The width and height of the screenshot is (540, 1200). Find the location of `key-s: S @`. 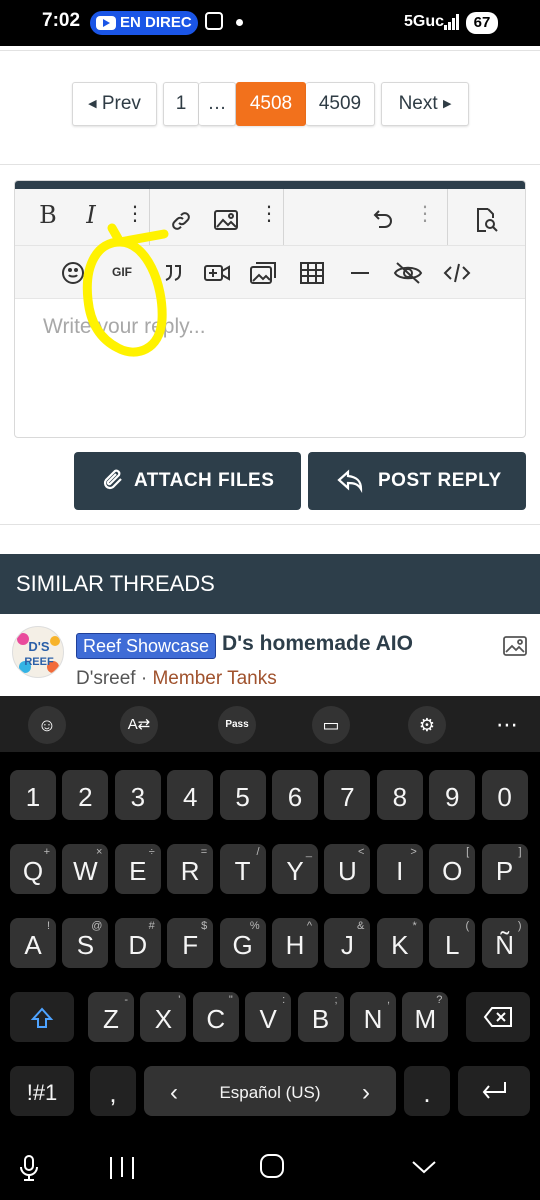

key-s: S @ is located at coordinates (85, 943).